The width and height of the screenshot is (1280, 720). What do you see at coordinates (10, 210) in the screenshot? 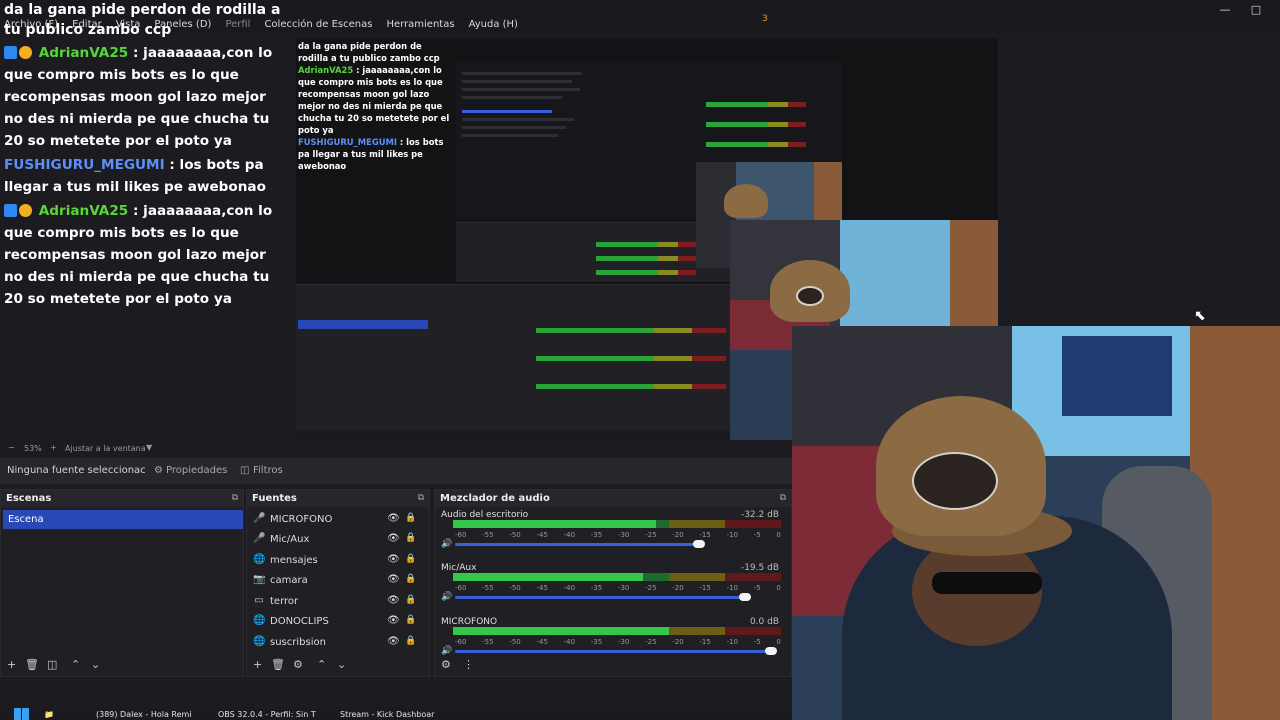
I see `badge-icon` at bounding box center [10, 210].